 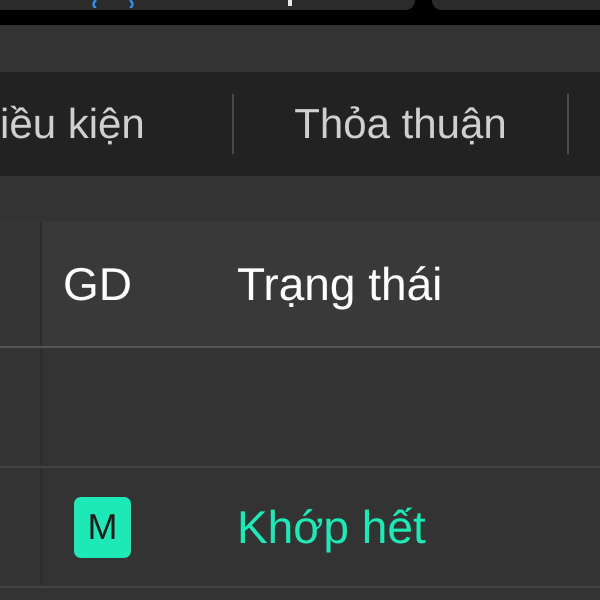 What do you see at coordinates (116, 124) in the screenshot?
I see `tab: iều kiện` at bounding box center [116, 124].